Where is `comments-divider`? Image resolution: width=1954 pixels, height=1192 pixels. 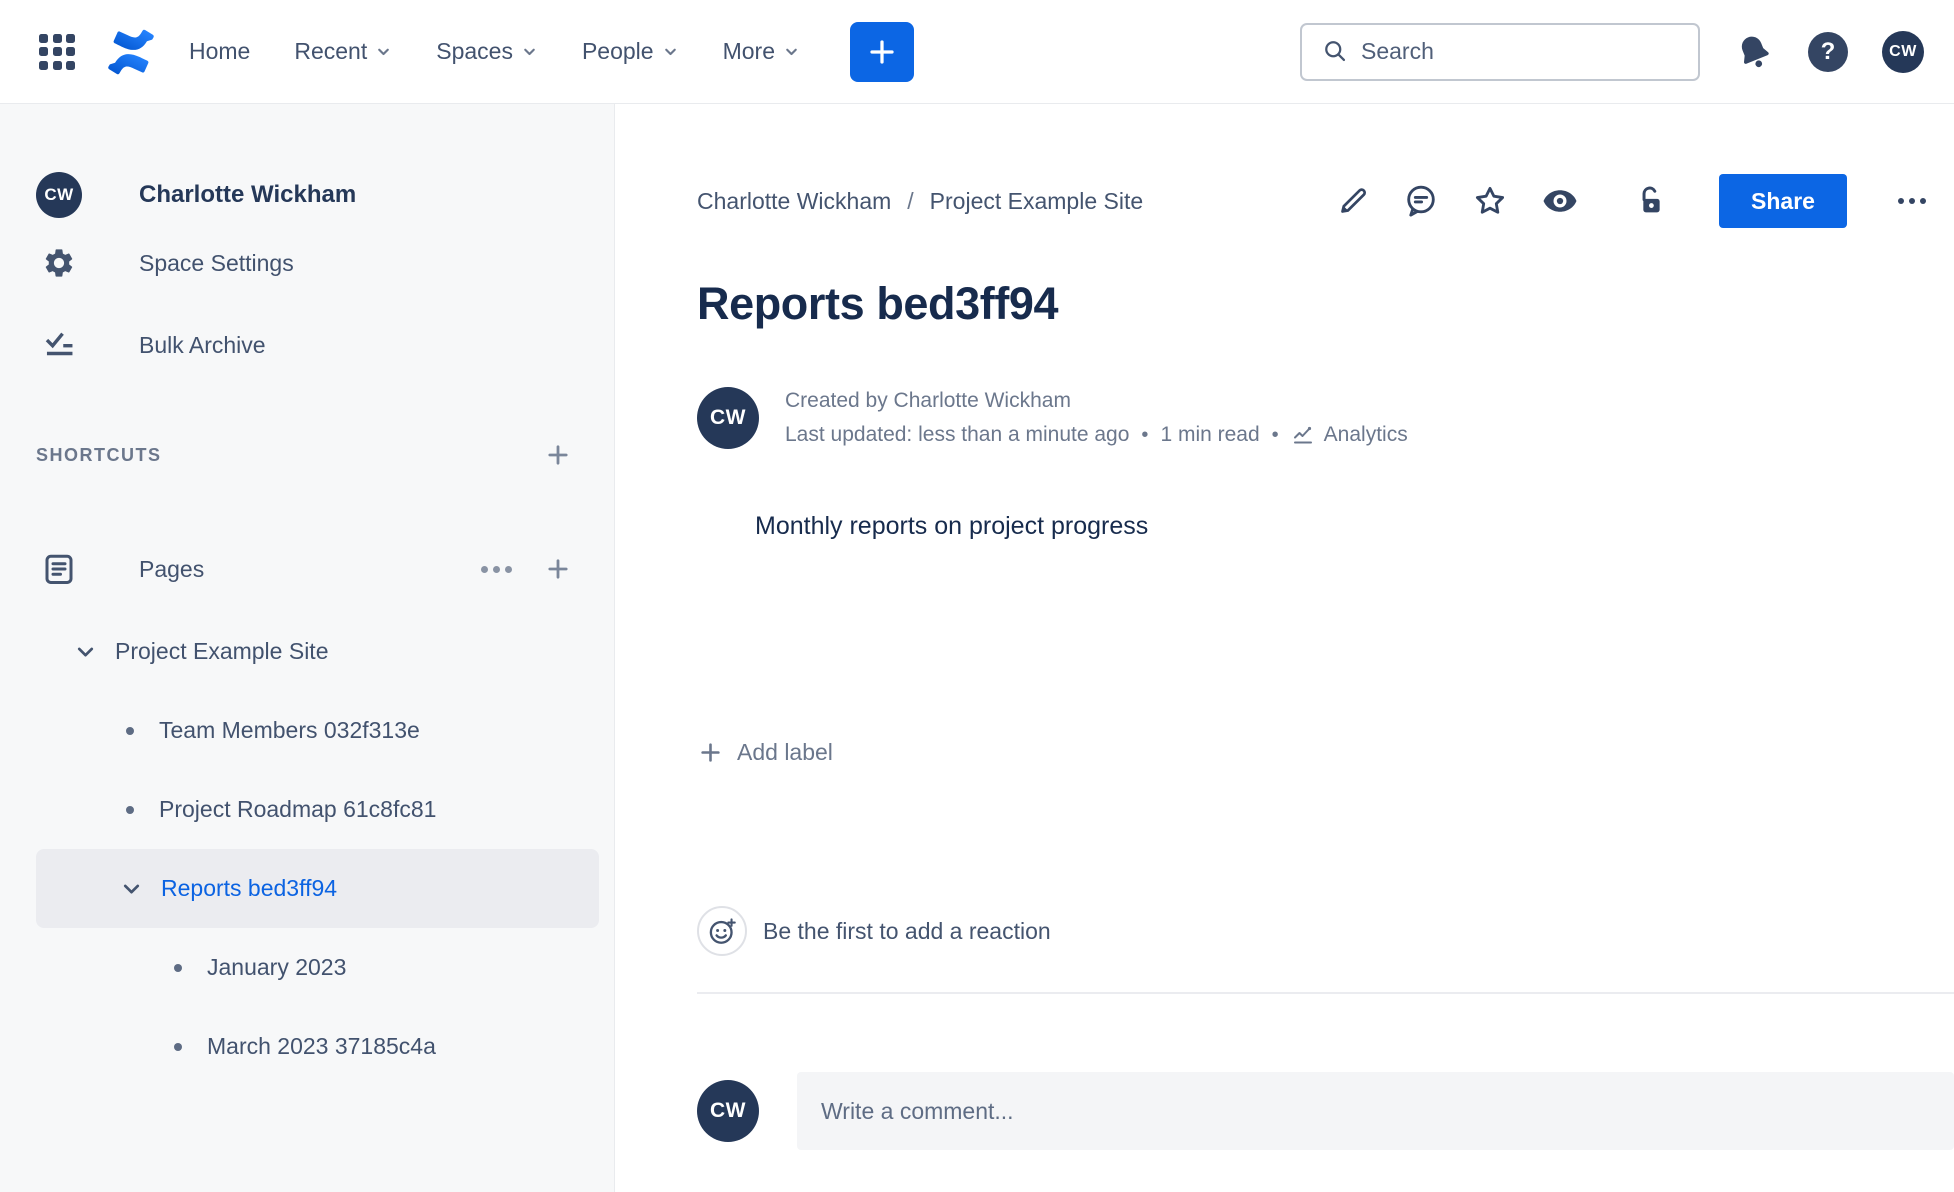 comments-divider is located at coordinates (1325, 993).